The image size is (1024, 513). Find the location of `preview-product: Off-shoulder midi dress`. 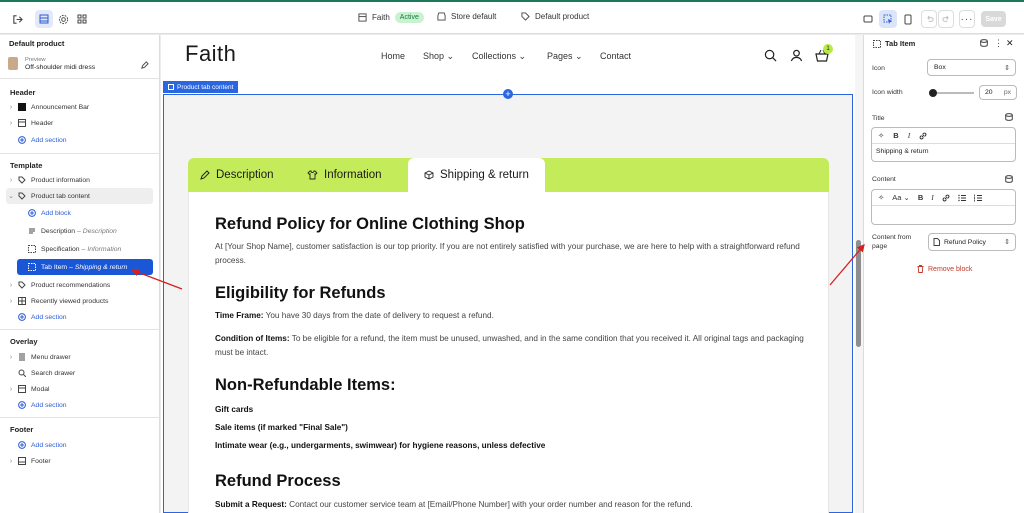

preview-product: Off-shoulder midi dress is located at coordinates (60, 67).